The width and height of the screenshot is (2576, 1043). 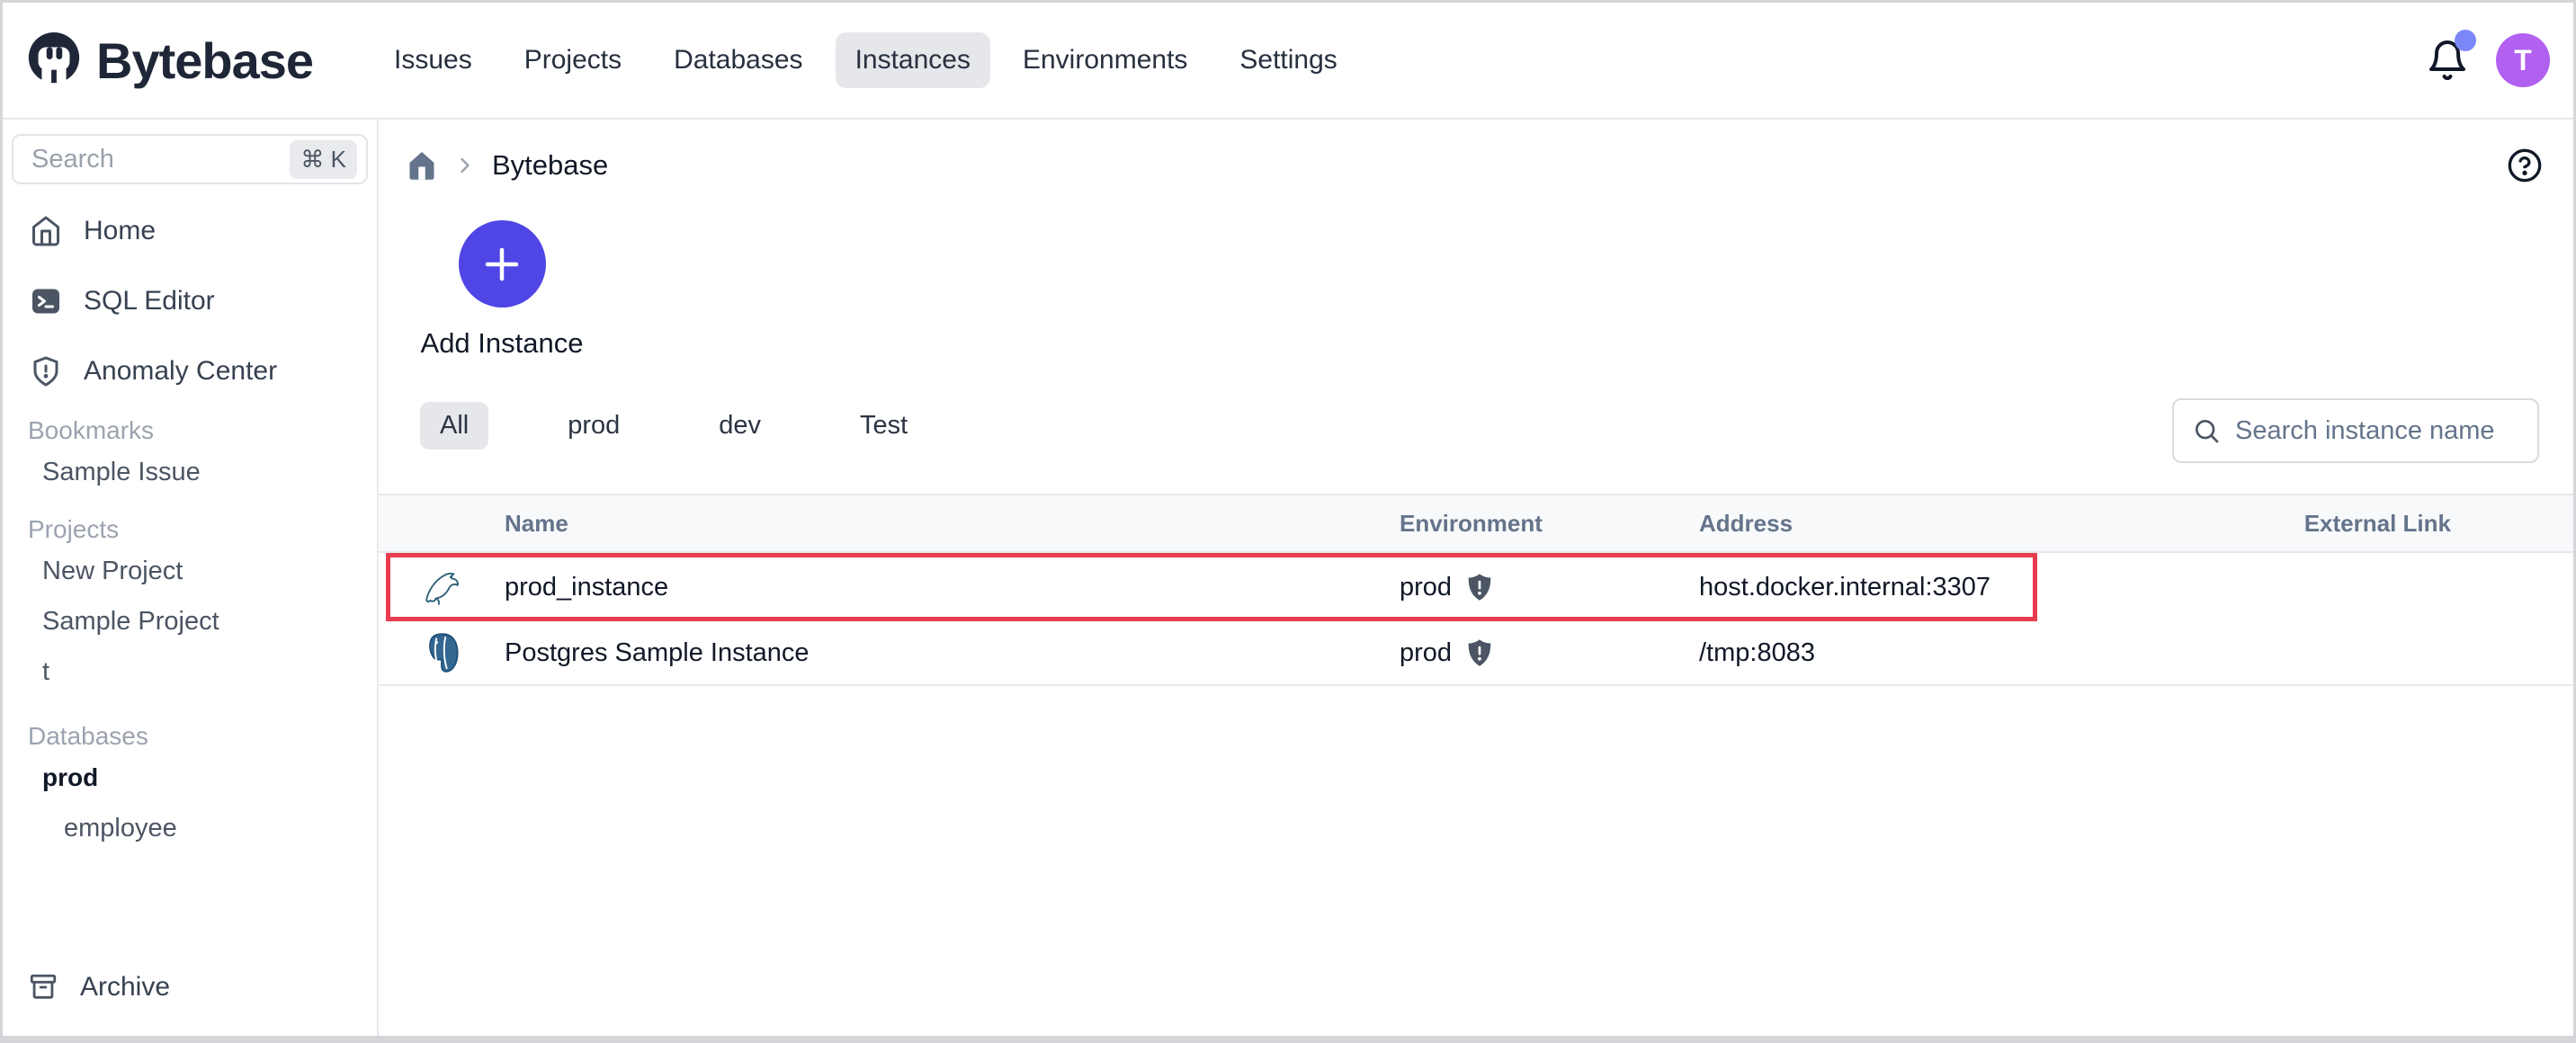 What do you see at coordinates (161, 159) in the screenshot?
I see `sidebar-search-input` at bounding box center [161, 159].